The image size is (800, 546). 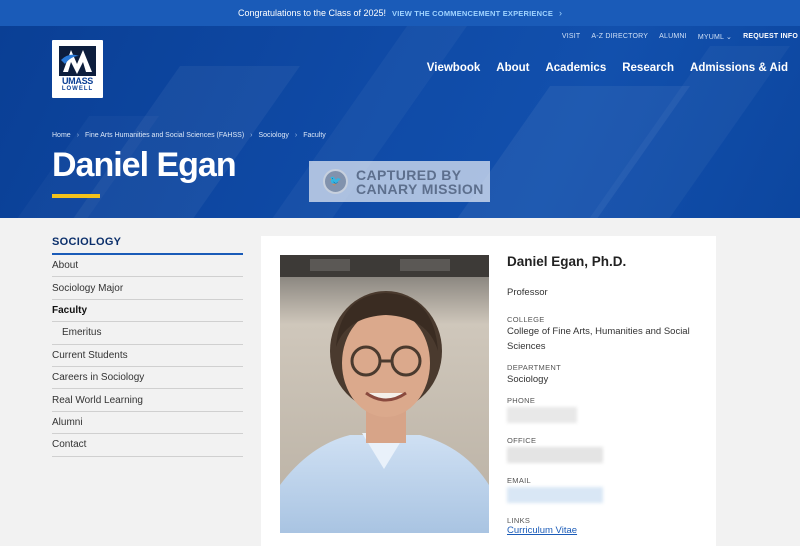 What do you see at coordinates (571, 37) in the screenshot?
I see `utility-visit: VISIT` at bounding box center [571, 37].